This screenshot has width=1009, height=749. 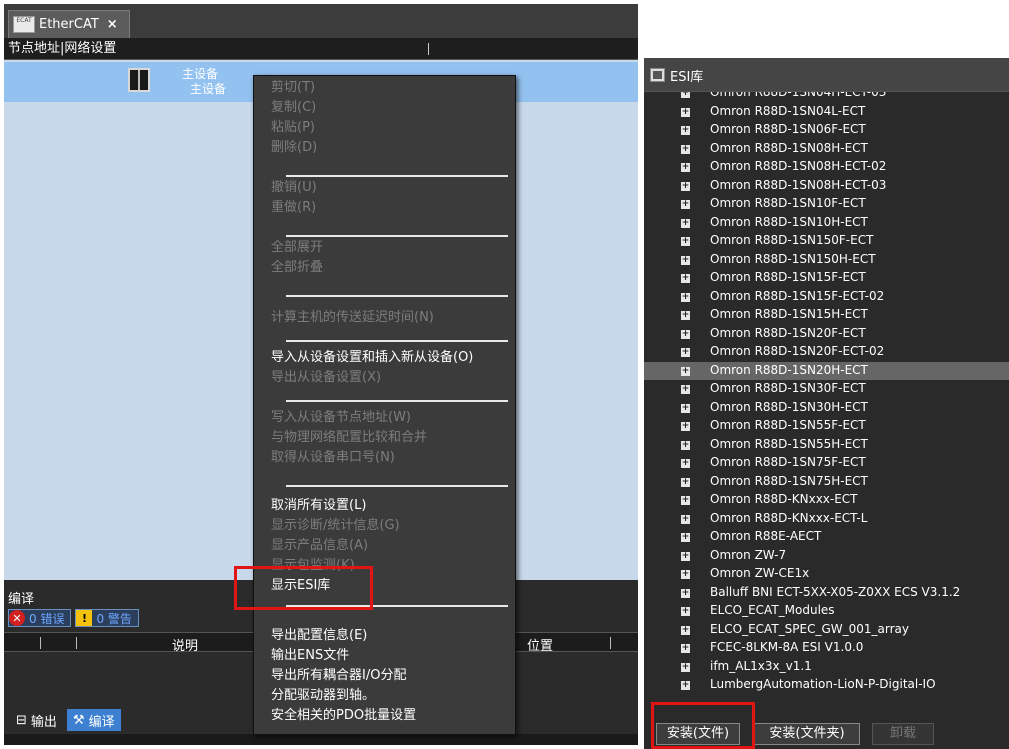 What do you see at coordinates (826, 149) in the screenshot?
I see `esi-list-item: + Omron R88D-1SN08H-ECT` at bounding box center [826, 149].